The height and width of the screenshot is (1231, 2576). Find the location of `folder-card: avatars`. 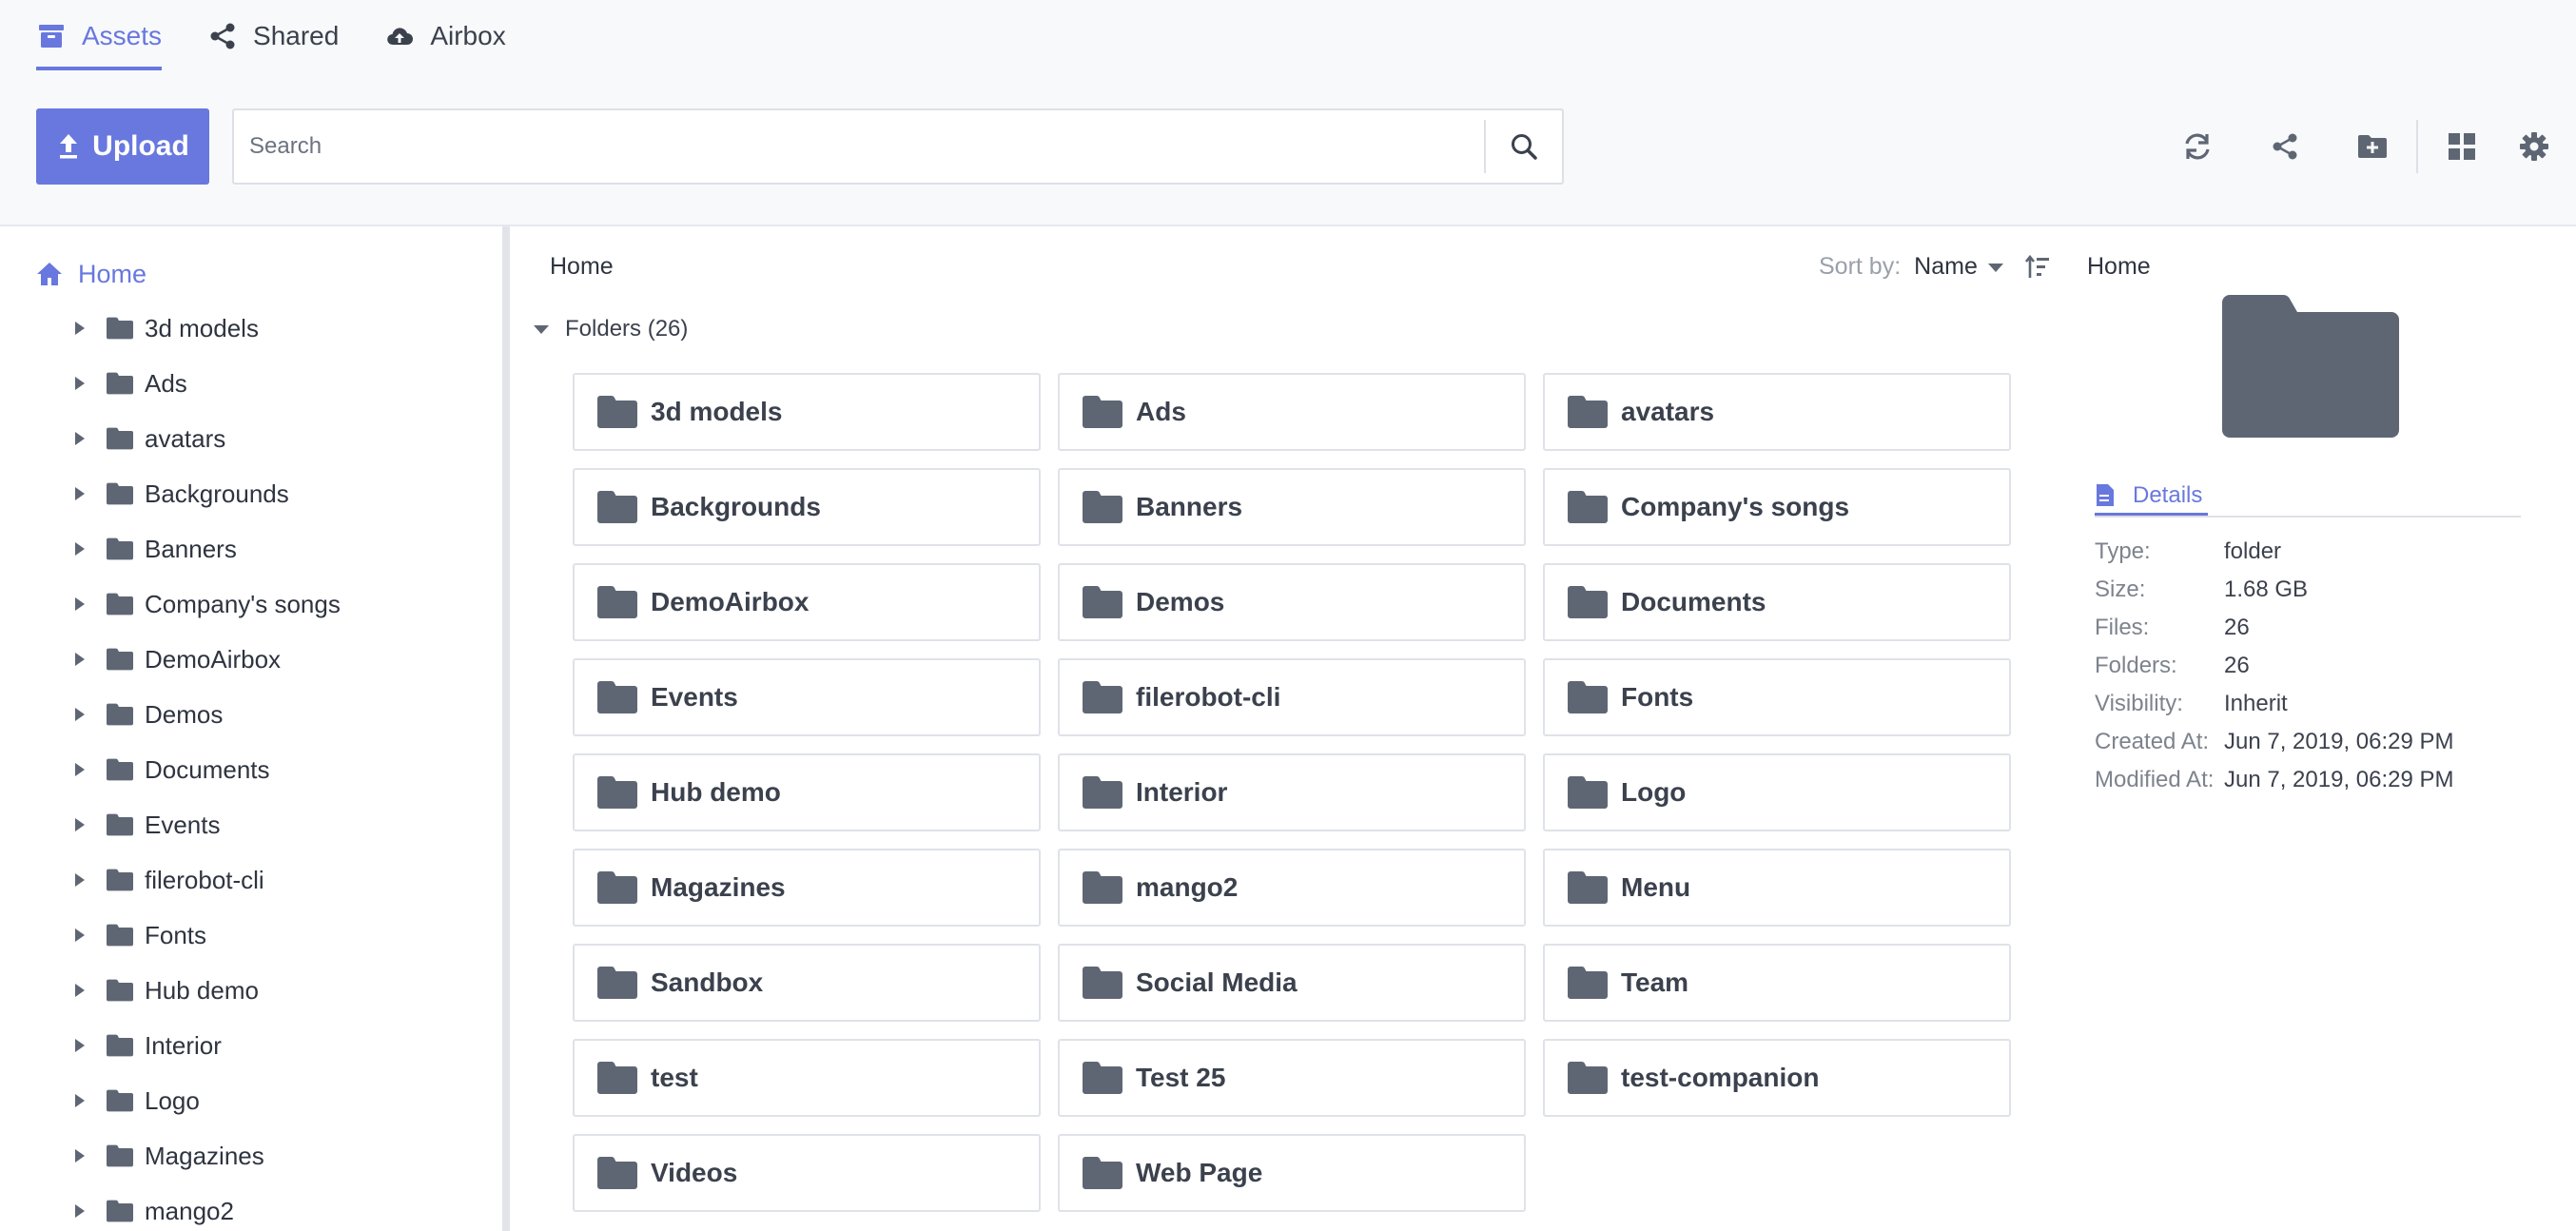

folder-card: avatars is located at coordinates (1777, 412).